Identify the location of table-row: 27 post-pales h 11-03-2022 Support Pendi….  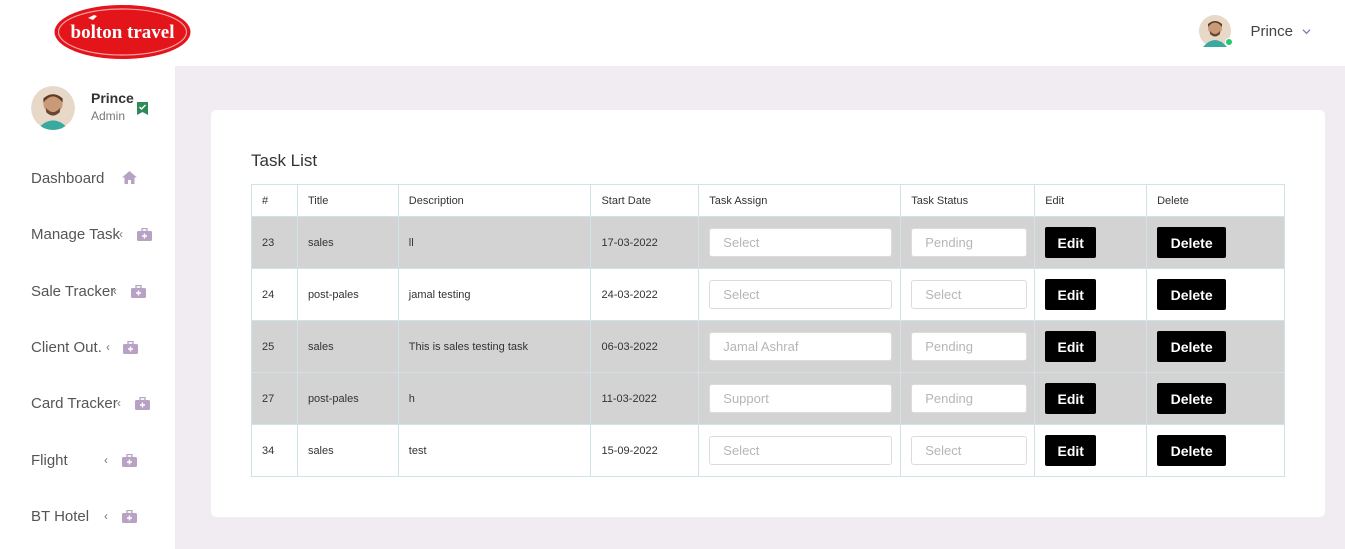
(768, 398).